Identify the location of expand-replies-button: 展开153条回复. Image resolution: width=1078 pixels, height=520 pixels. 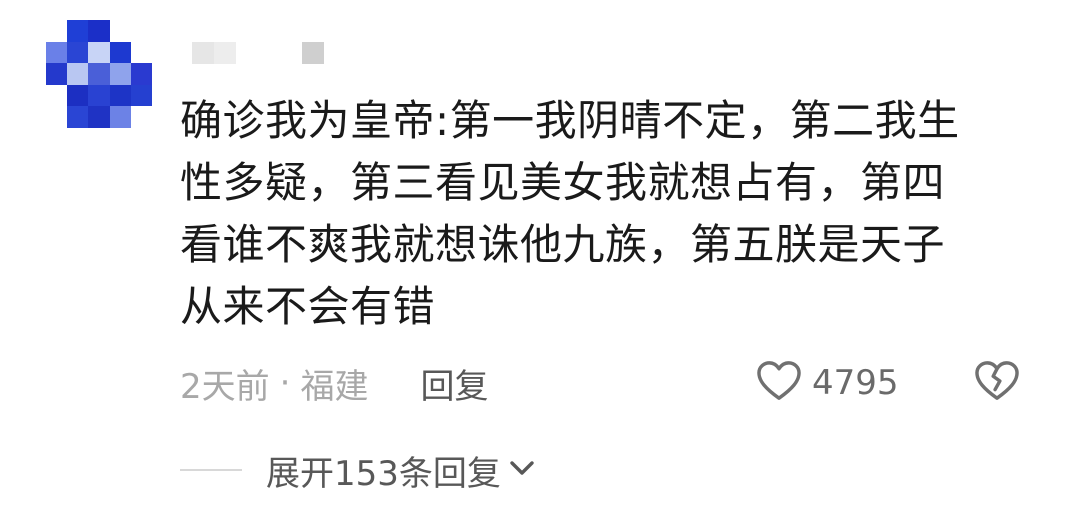
(357, 470).